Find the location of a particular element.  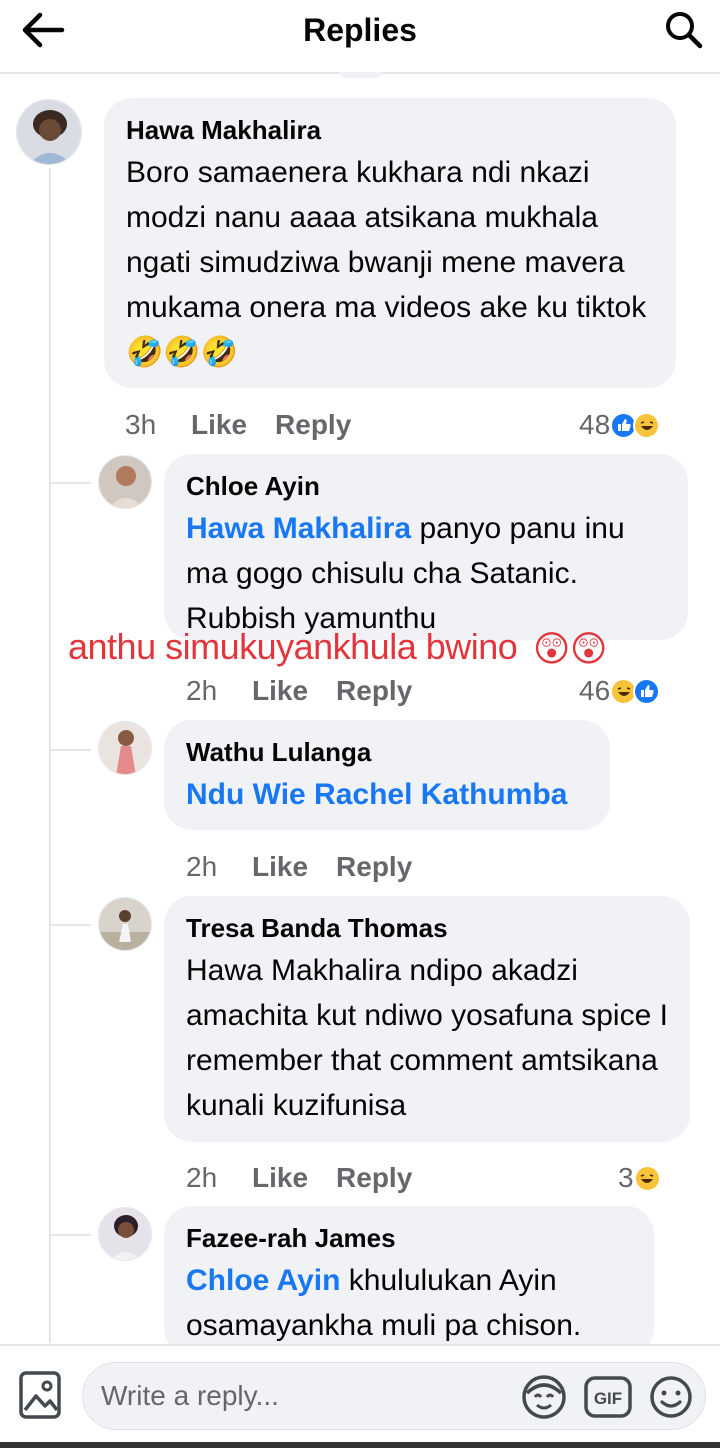

reaction-count: 46 is located at coordinates (595, 690).